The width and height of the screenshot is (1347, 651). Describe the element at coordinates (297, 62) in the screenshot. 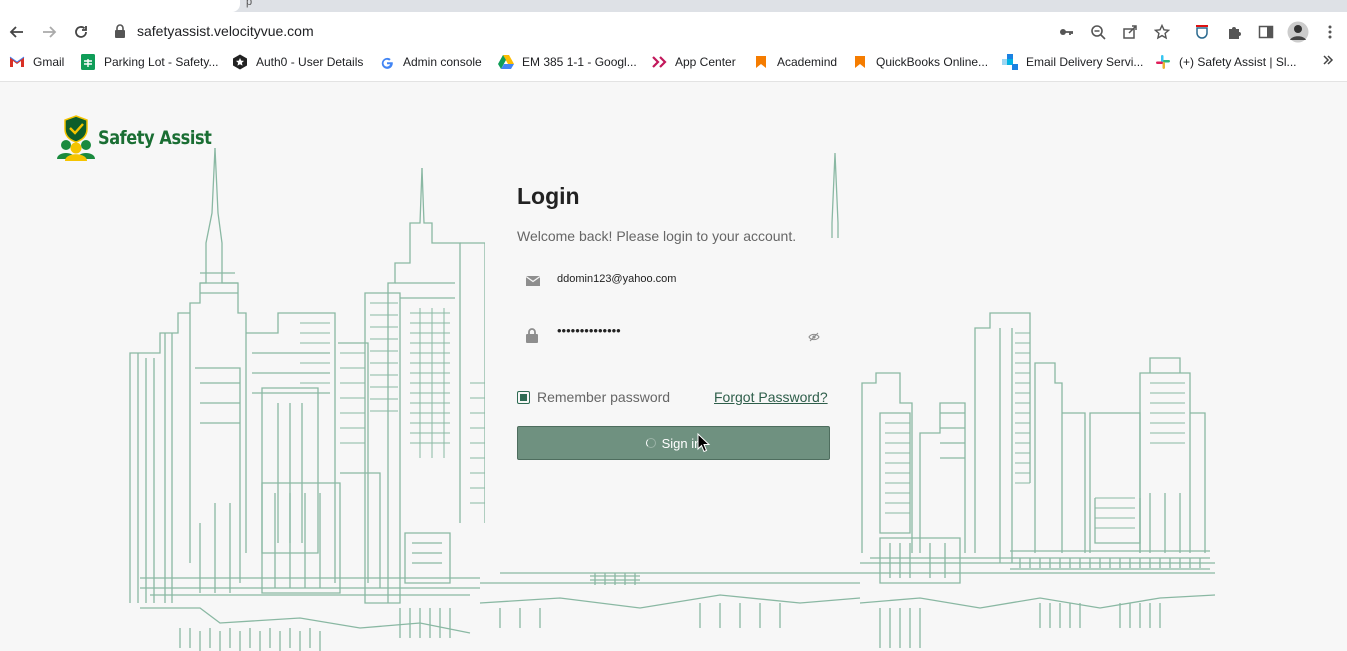

I see `bookmark-auth0: Auth0 - User Details` at that location.